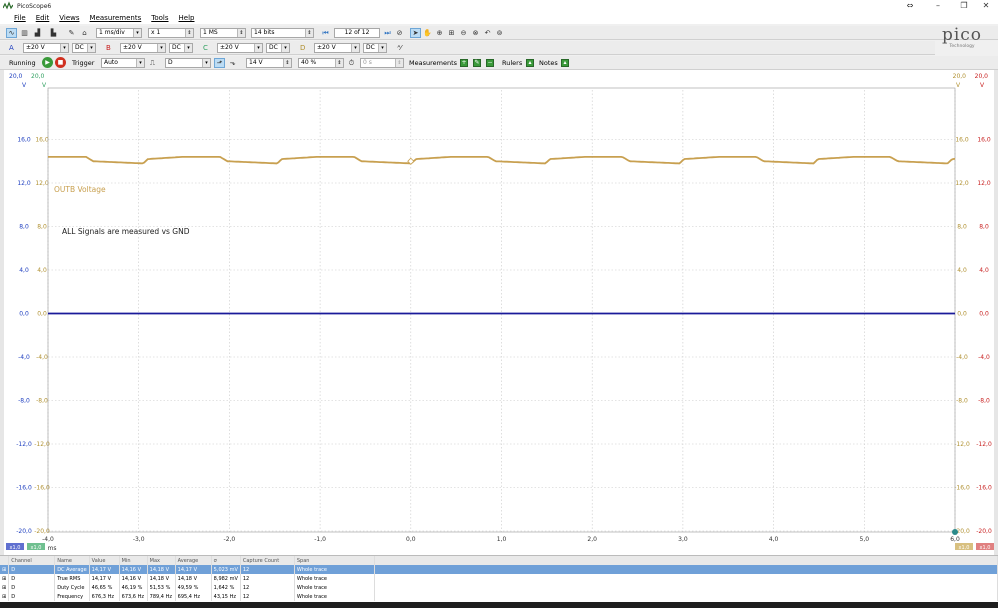  I want to click on measurements-header-cell: Average, so click(193, 560).